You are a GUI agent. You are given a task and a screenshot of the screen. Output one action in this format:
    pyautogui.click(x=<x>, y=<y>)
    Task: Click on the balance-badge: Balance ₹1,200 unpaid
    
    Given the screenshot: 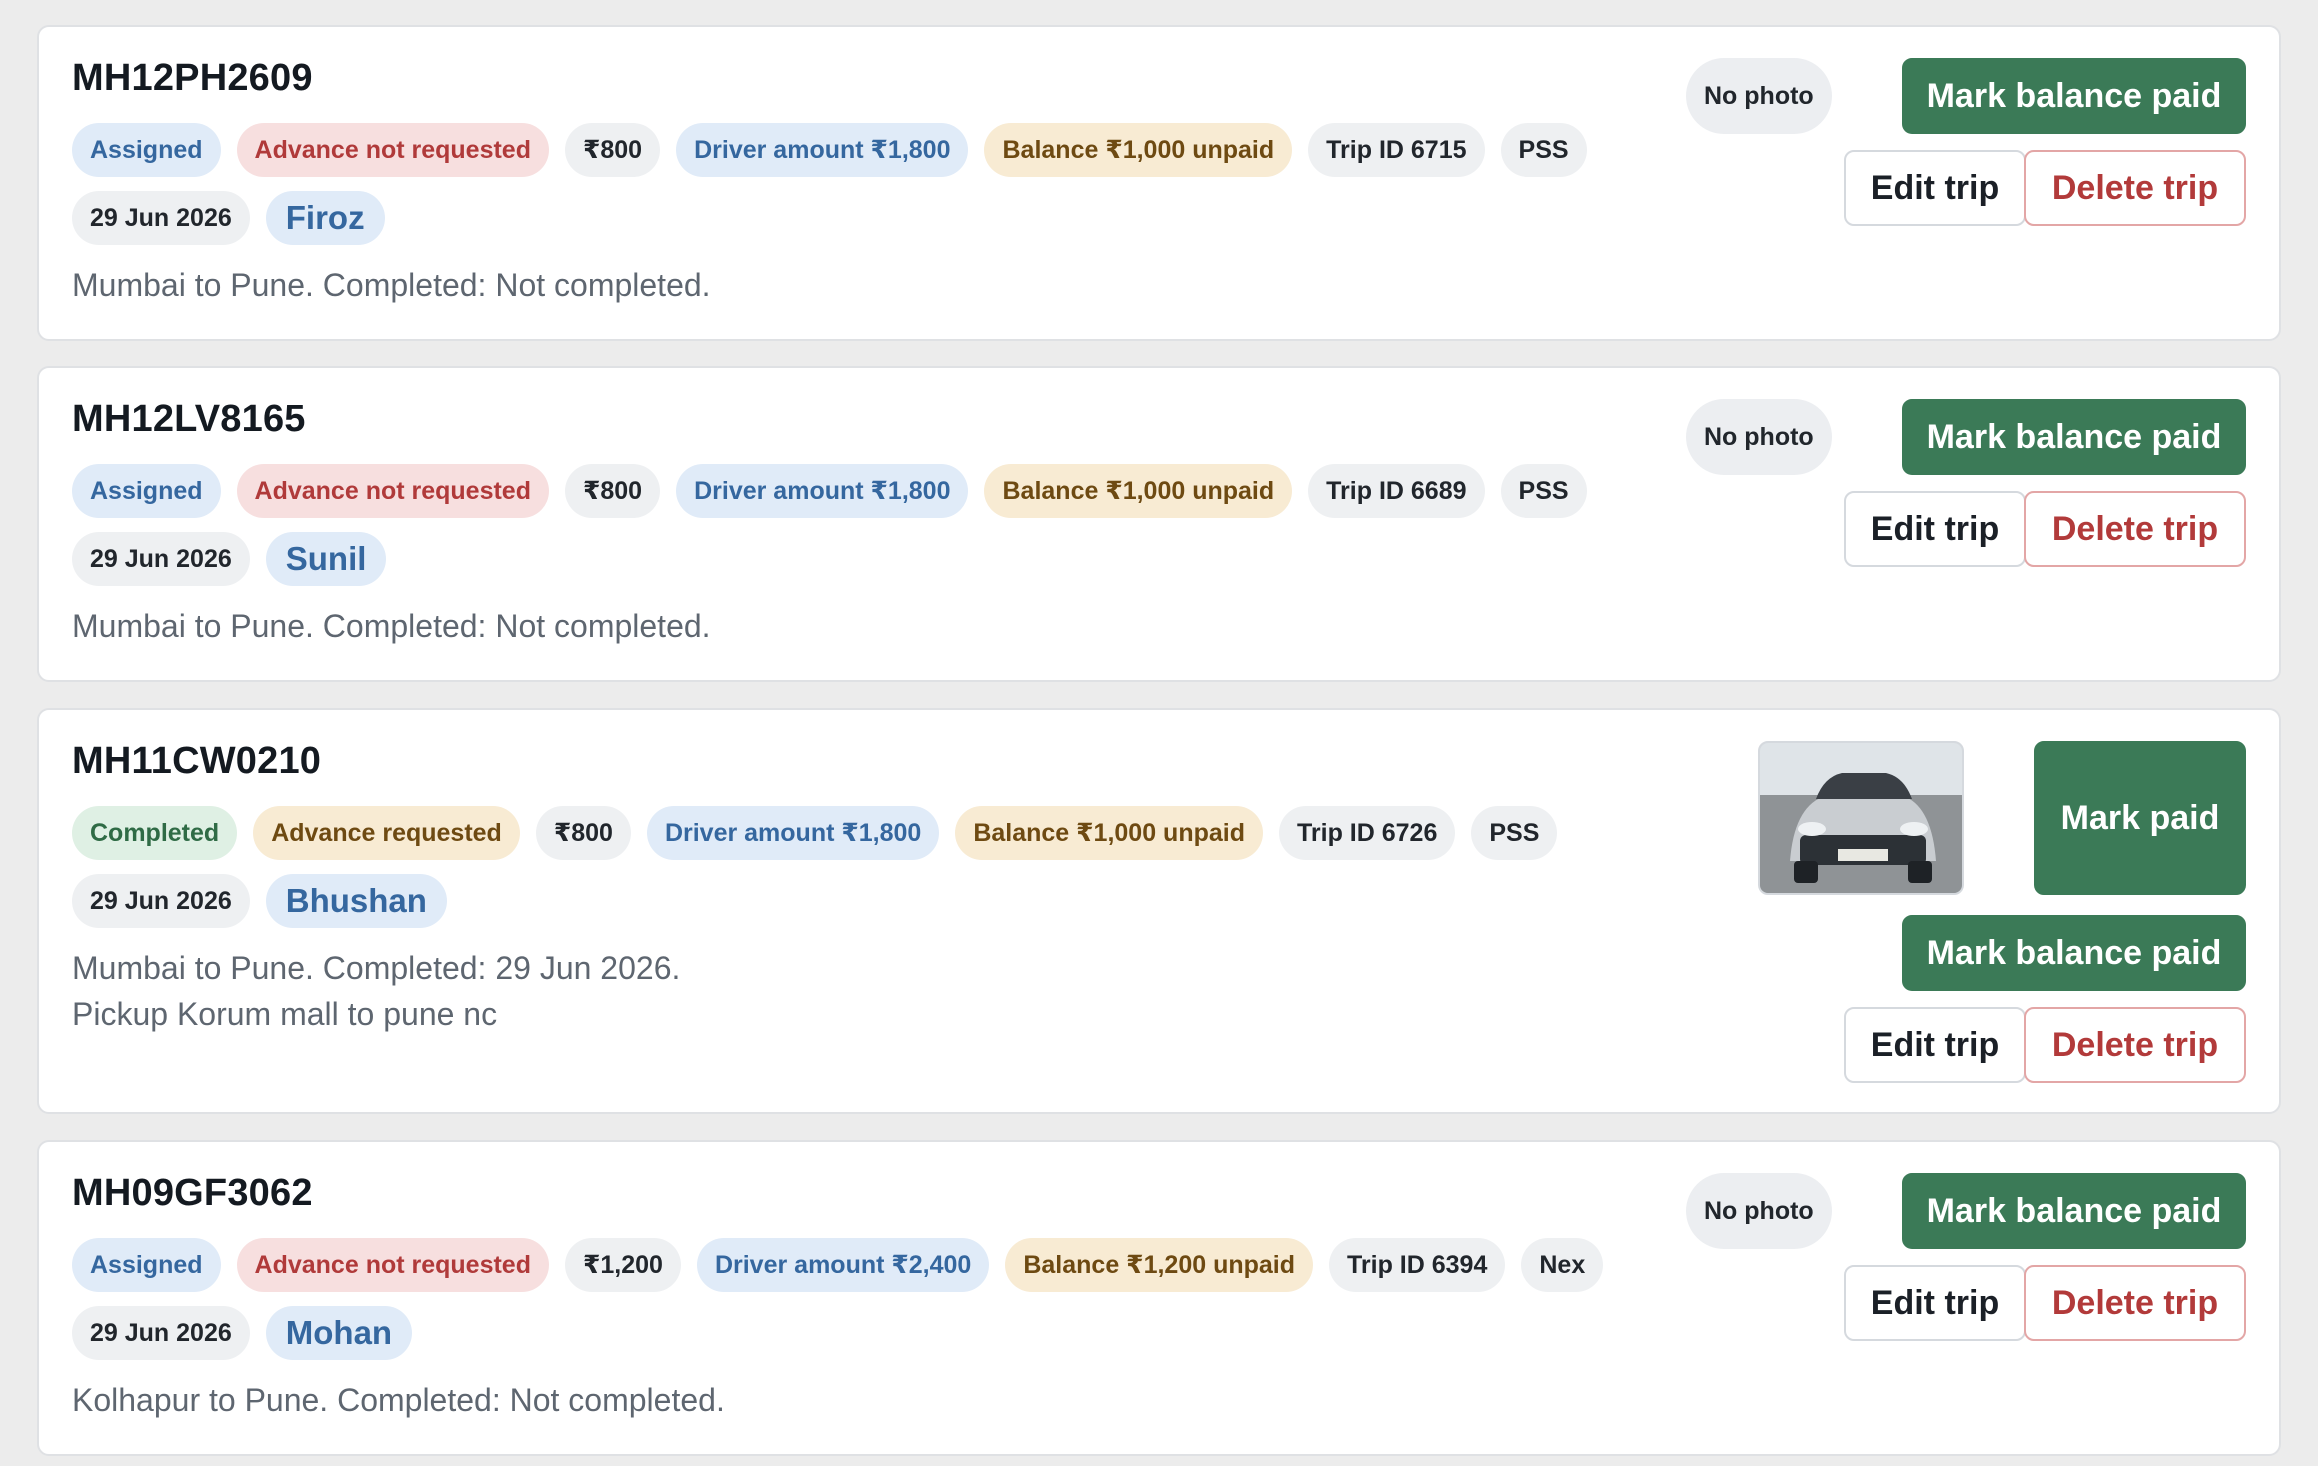 What is the action you would take?
    pyautogui.click(x=1159, y=1265)
    